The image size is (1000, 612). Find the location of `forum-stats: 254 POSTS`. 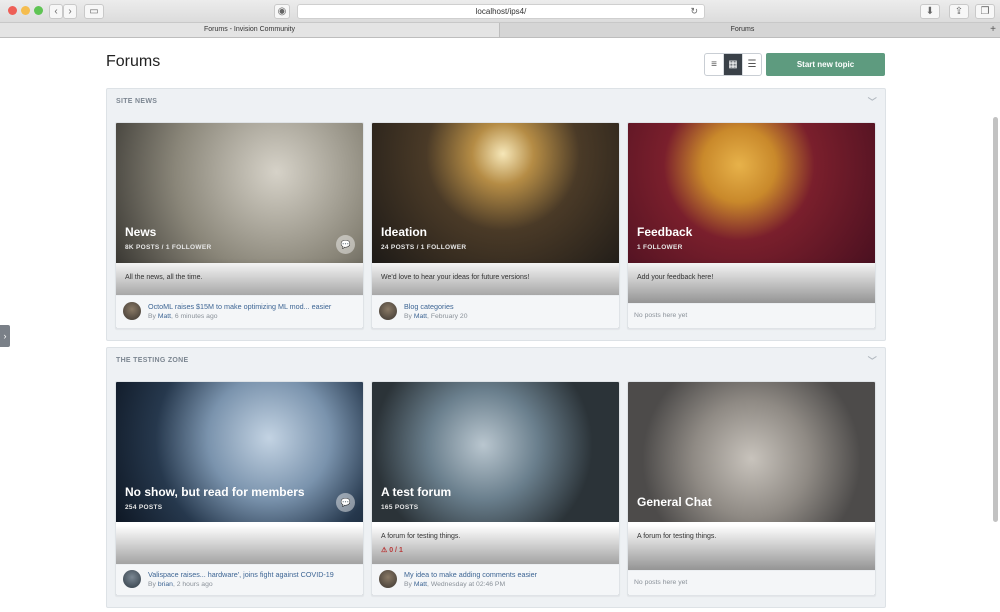

forum-stats: 254 POSTS is located at coordinates (144, 507).